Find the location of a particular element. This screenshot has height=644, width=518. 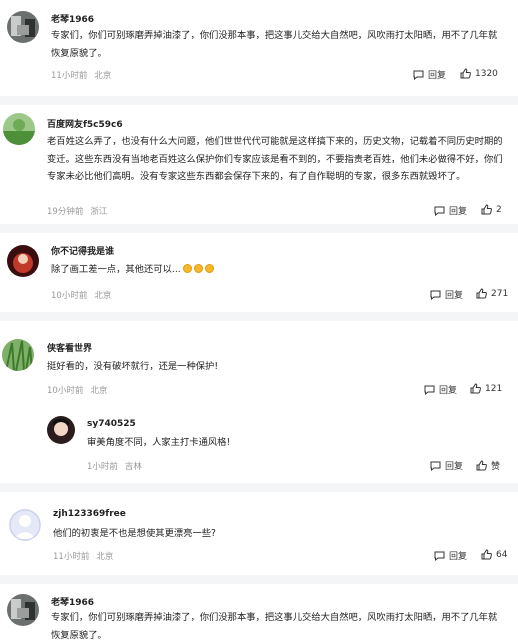

like-count: 121 is located at coordinates (494, 388).